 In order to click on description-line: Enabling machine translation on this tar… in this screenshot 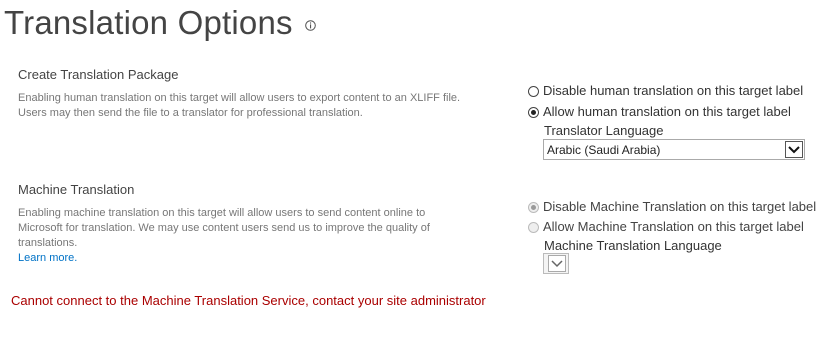, I will do `click(222, 213)`.